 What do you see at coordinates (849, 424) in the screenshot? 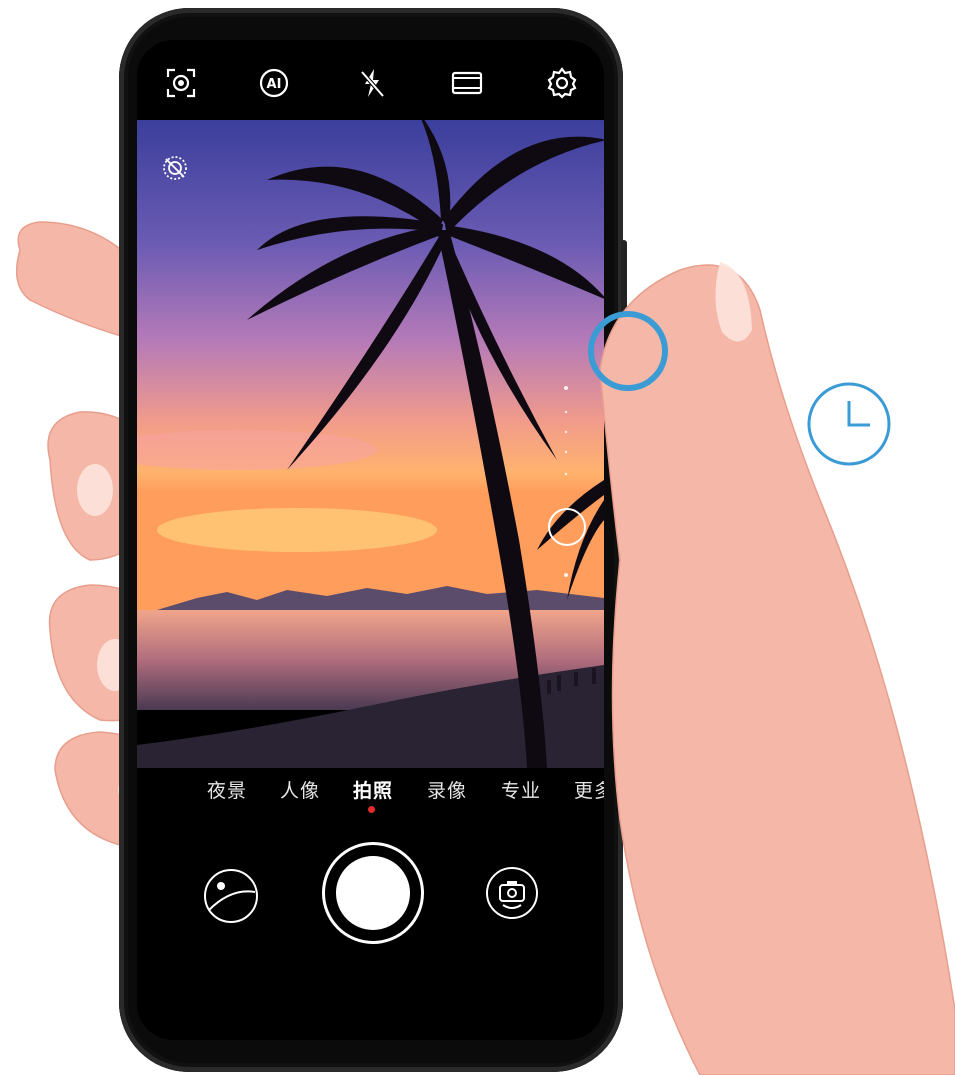
I see `clock-icon` at bounding box center [849, 424].